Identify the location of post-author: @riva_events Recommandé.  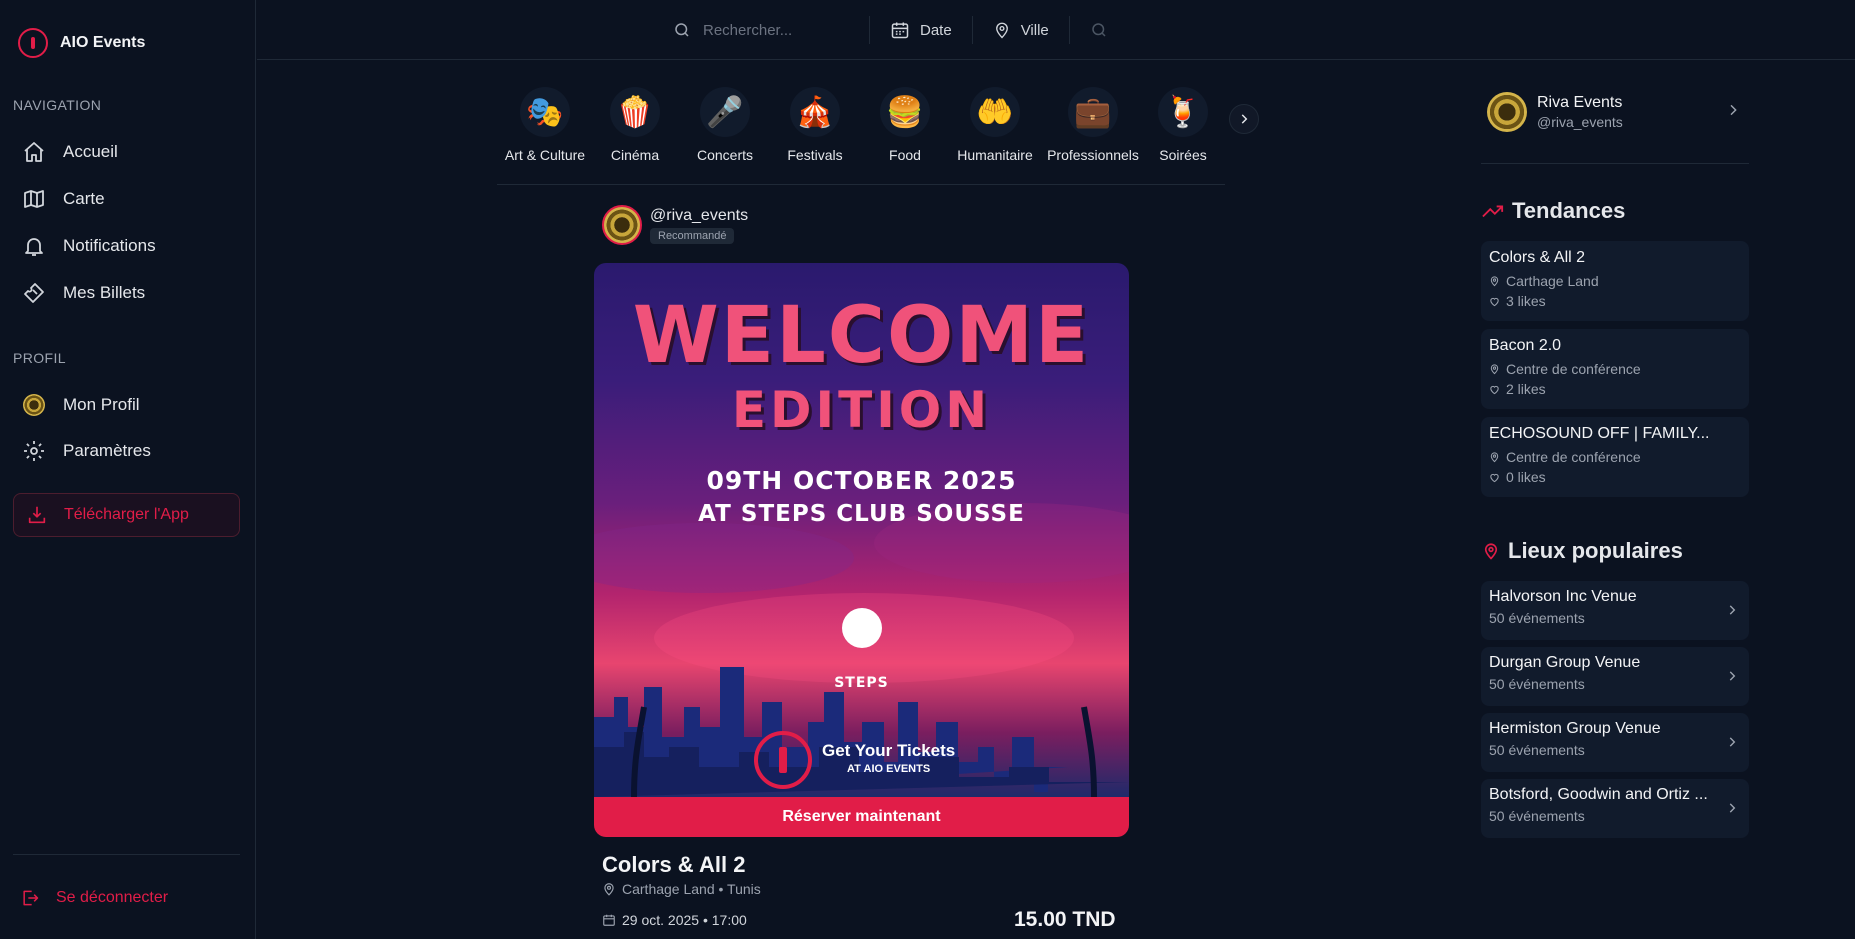
(675, 225).